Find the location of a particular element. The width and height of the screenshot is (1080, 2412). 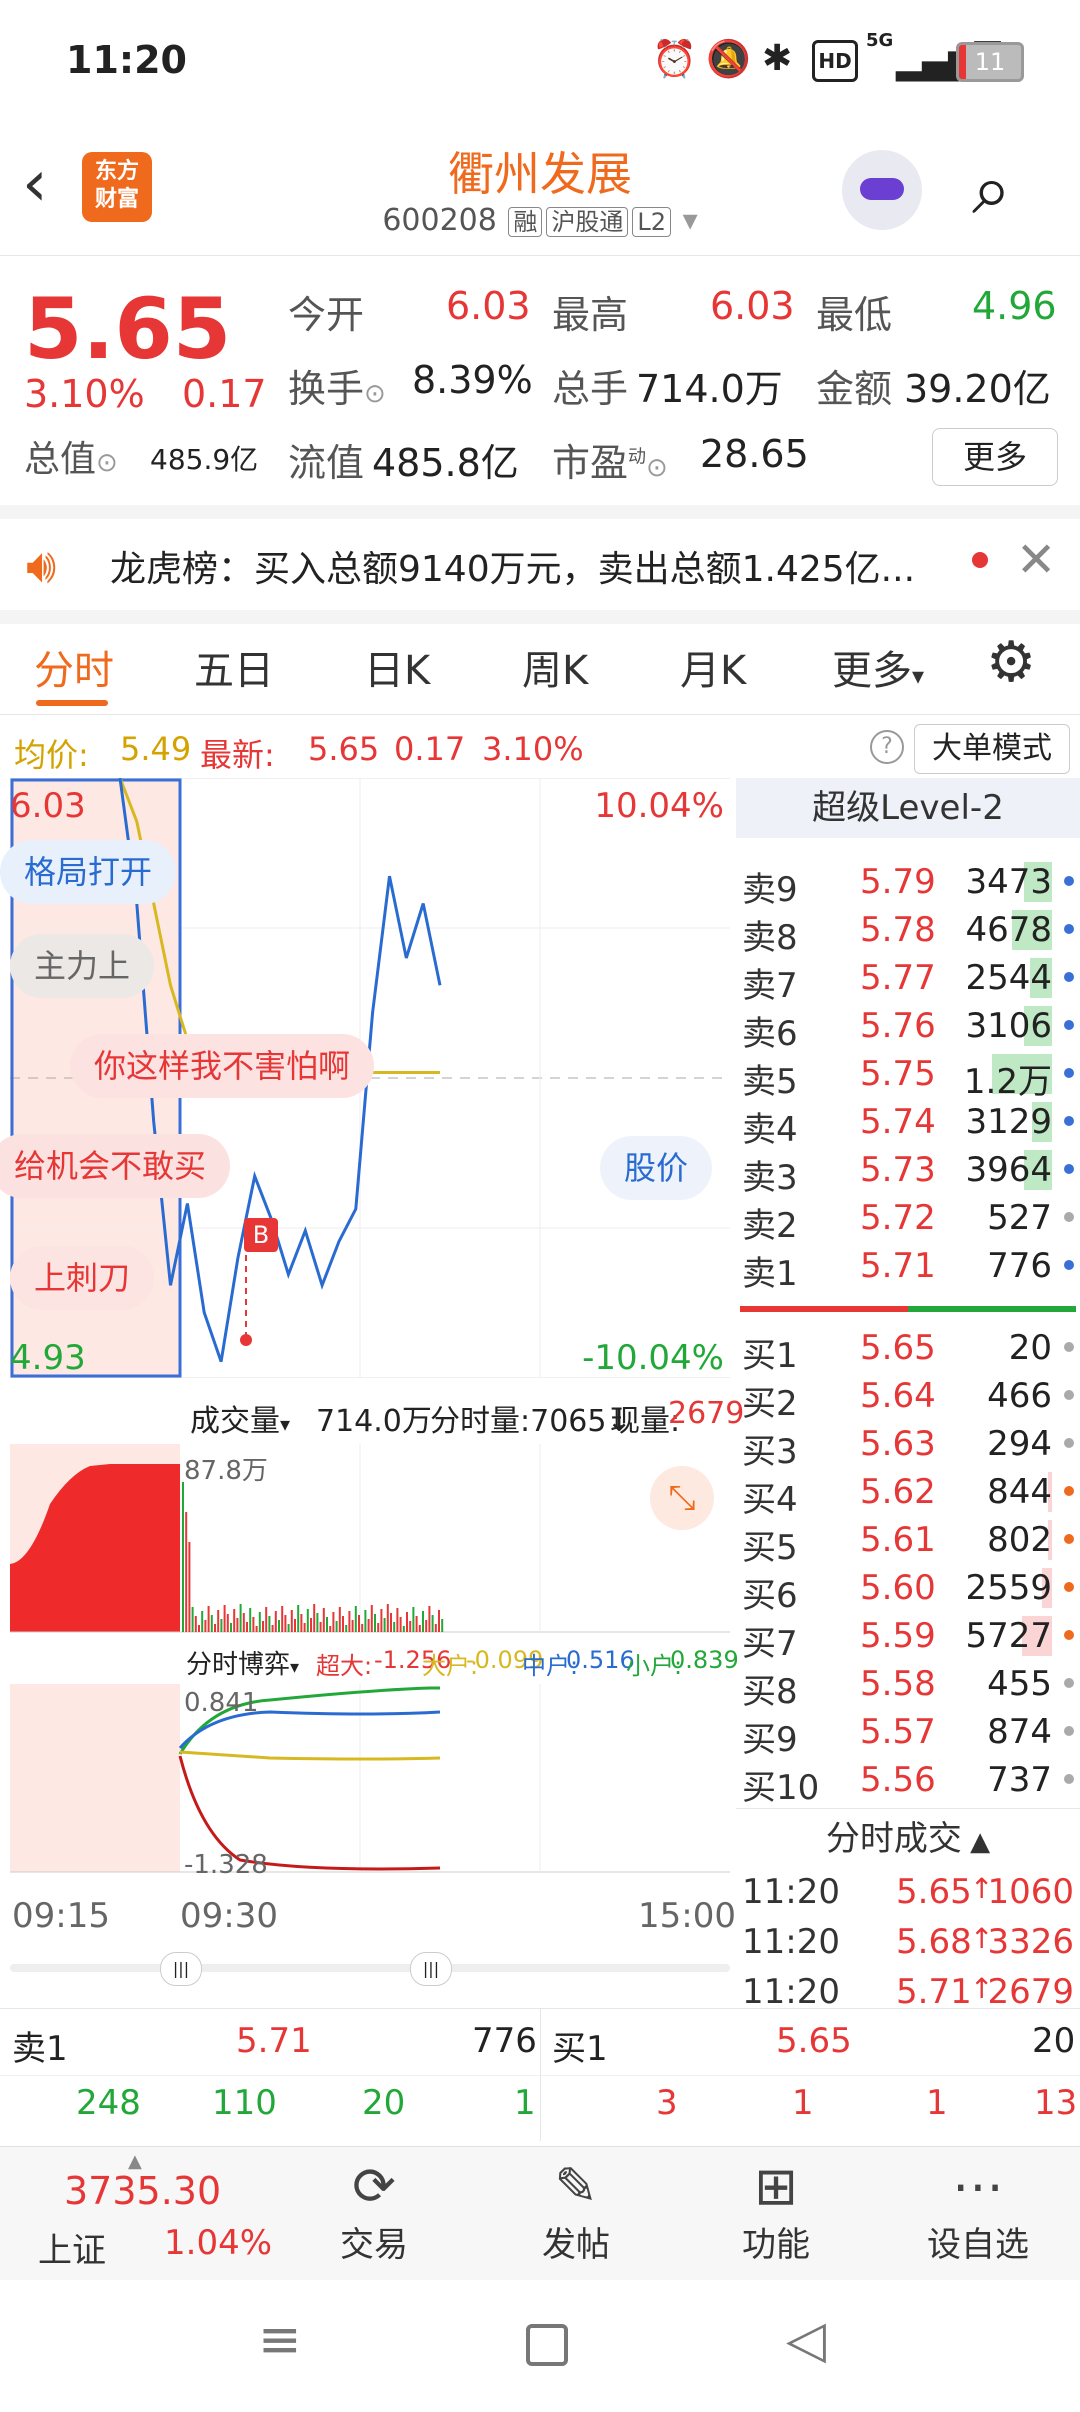

expand-icon: ⤡ is located at coordinates (682, 1498).